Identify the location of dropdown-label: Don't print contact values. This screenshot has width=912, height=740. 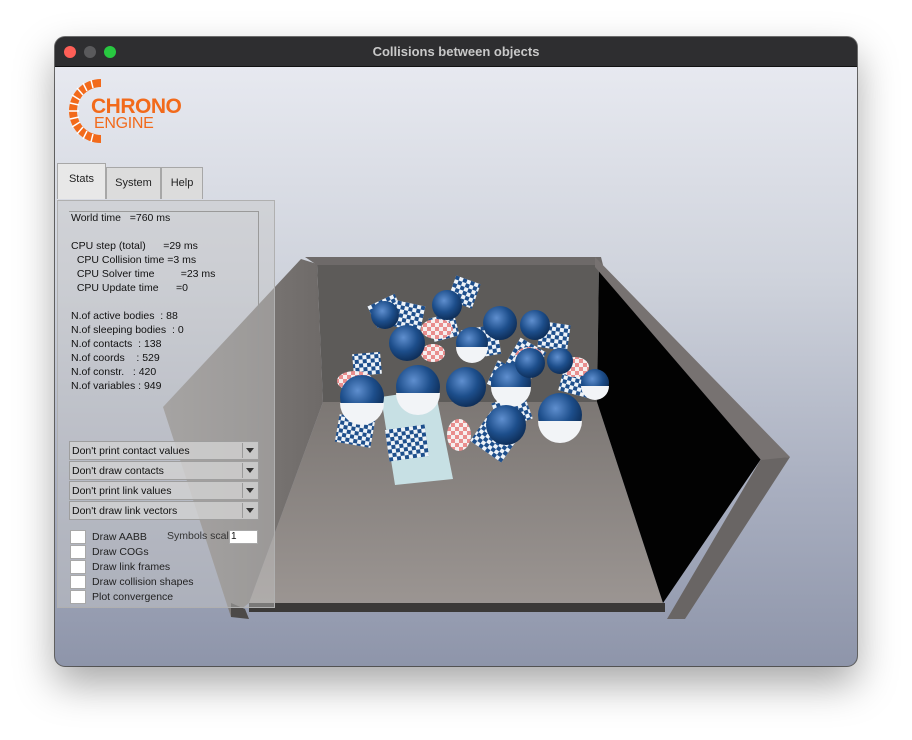
(131, 451).